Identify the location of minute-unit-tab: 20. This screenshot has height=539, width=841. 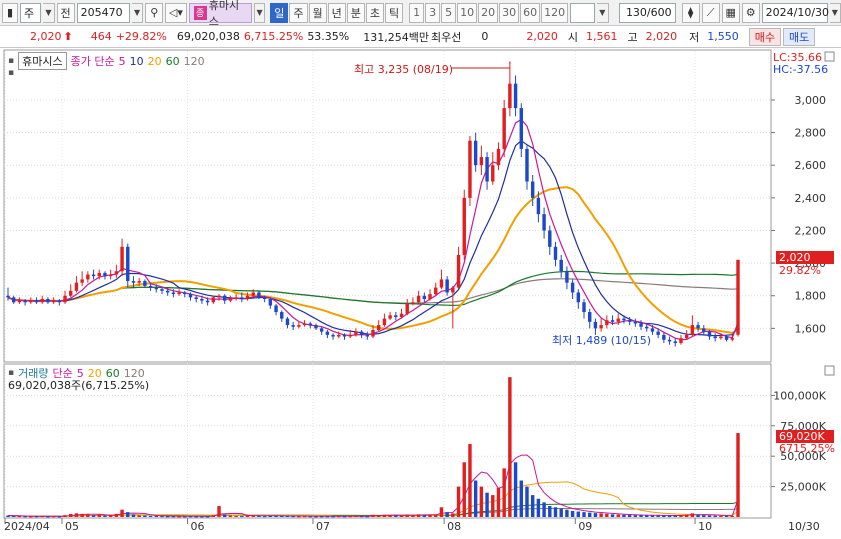
(488, 12).